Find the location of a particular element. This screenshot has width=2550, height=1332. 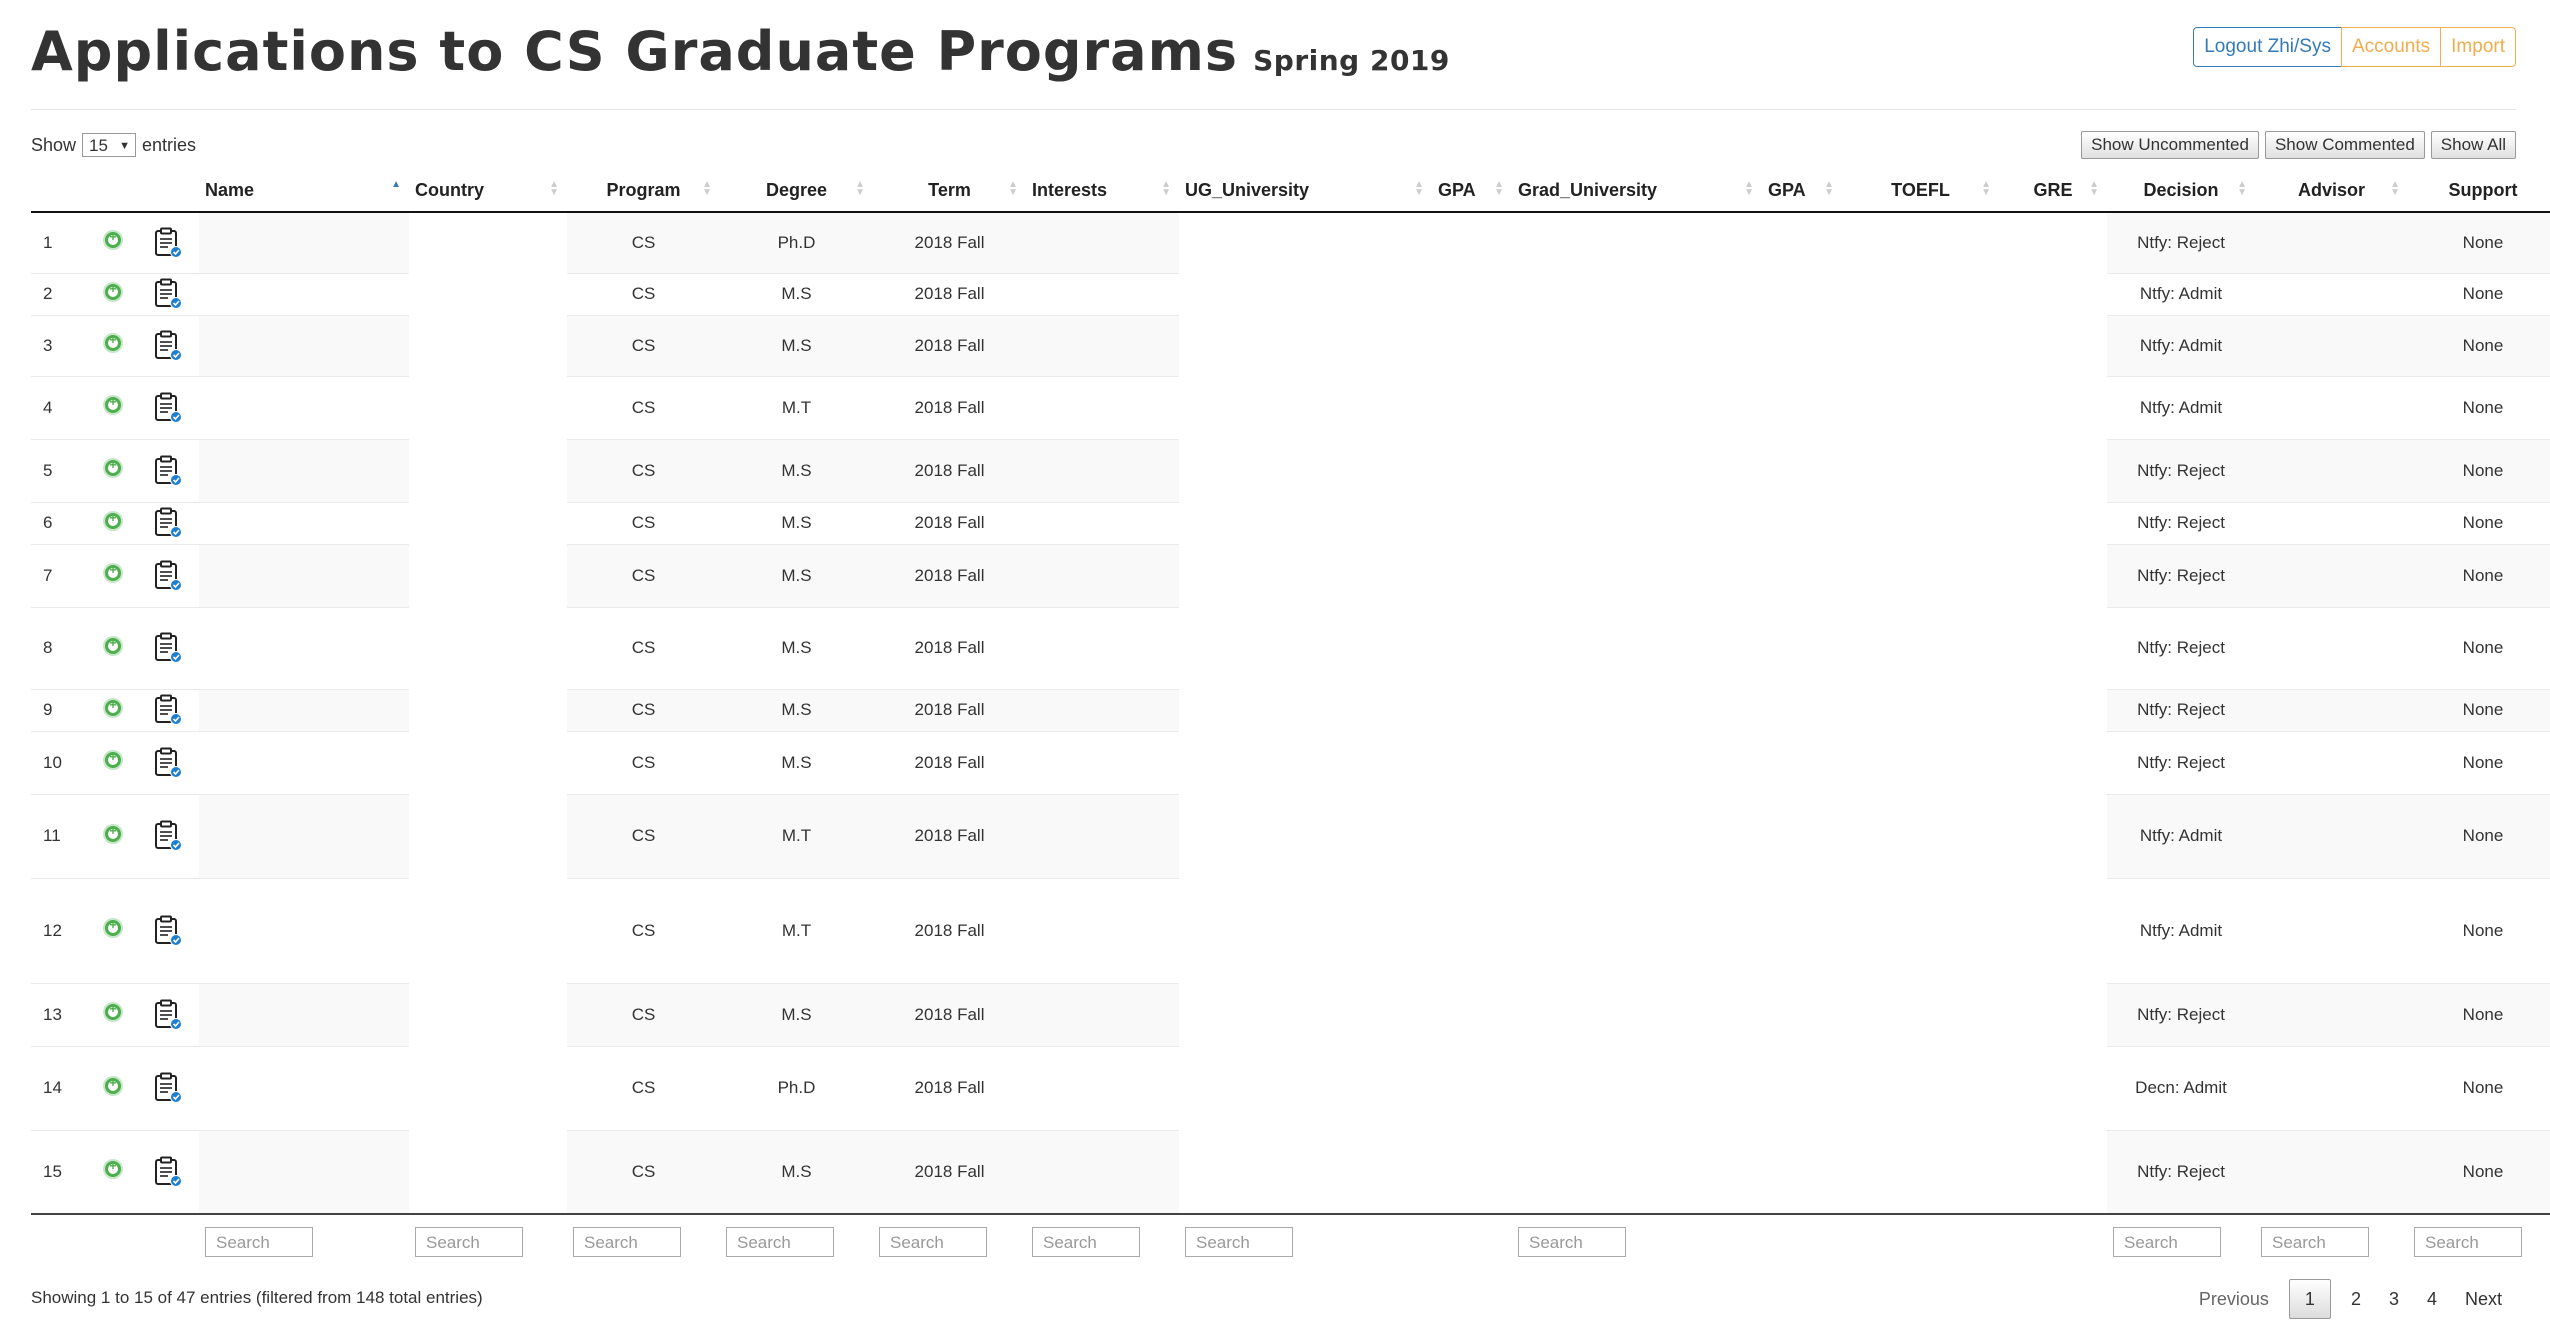

cell-degree: Ph.D is located at coordinates (796, 243).